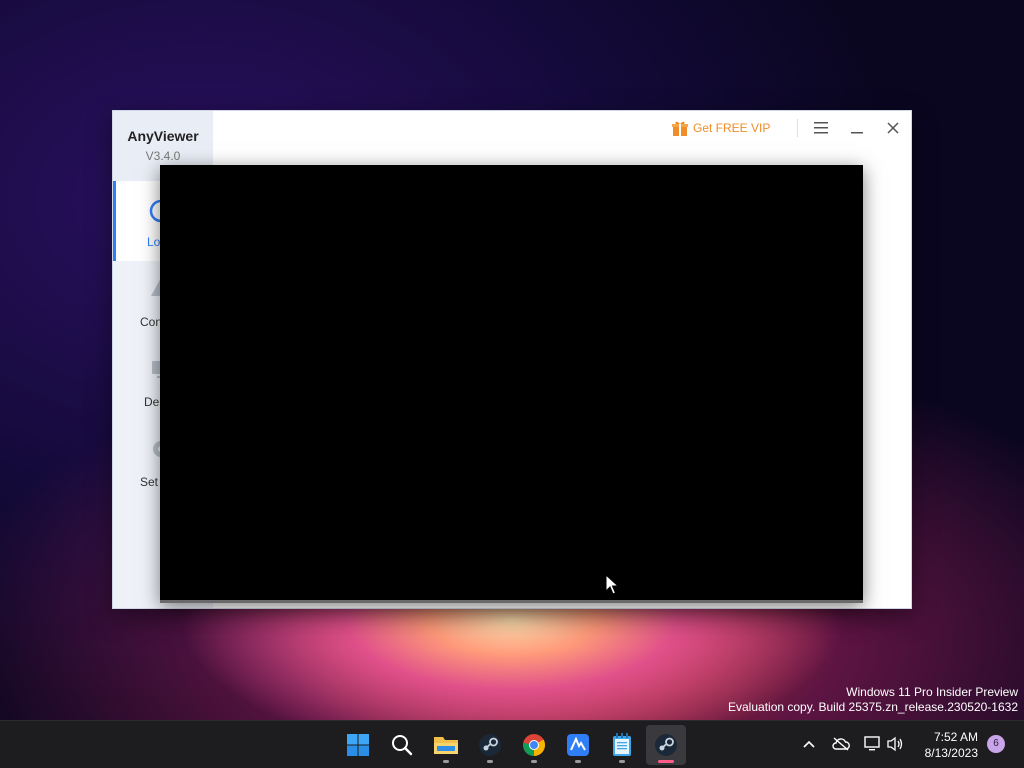  I want to click on minimize-icon, so click(857, 133).